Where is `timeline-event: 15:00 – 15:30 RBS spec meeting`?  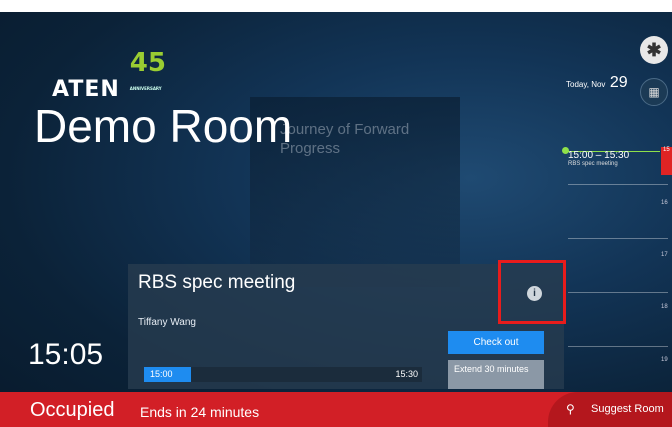
timeline-event: 15:00 – 15:30 RBS spec meeting is located at coordinates (613, 158).